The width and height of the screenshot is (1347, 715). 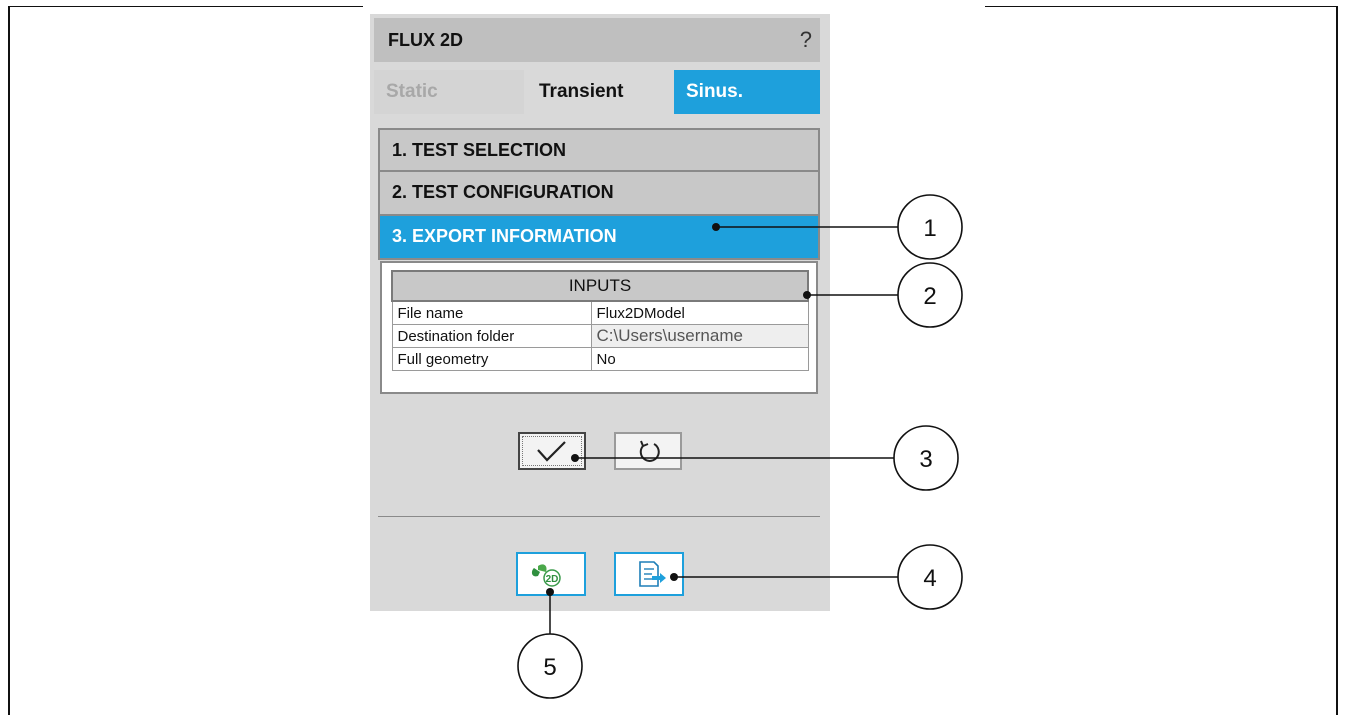 I want to click on callout-4-label: 4, so click(x=929, y=578).